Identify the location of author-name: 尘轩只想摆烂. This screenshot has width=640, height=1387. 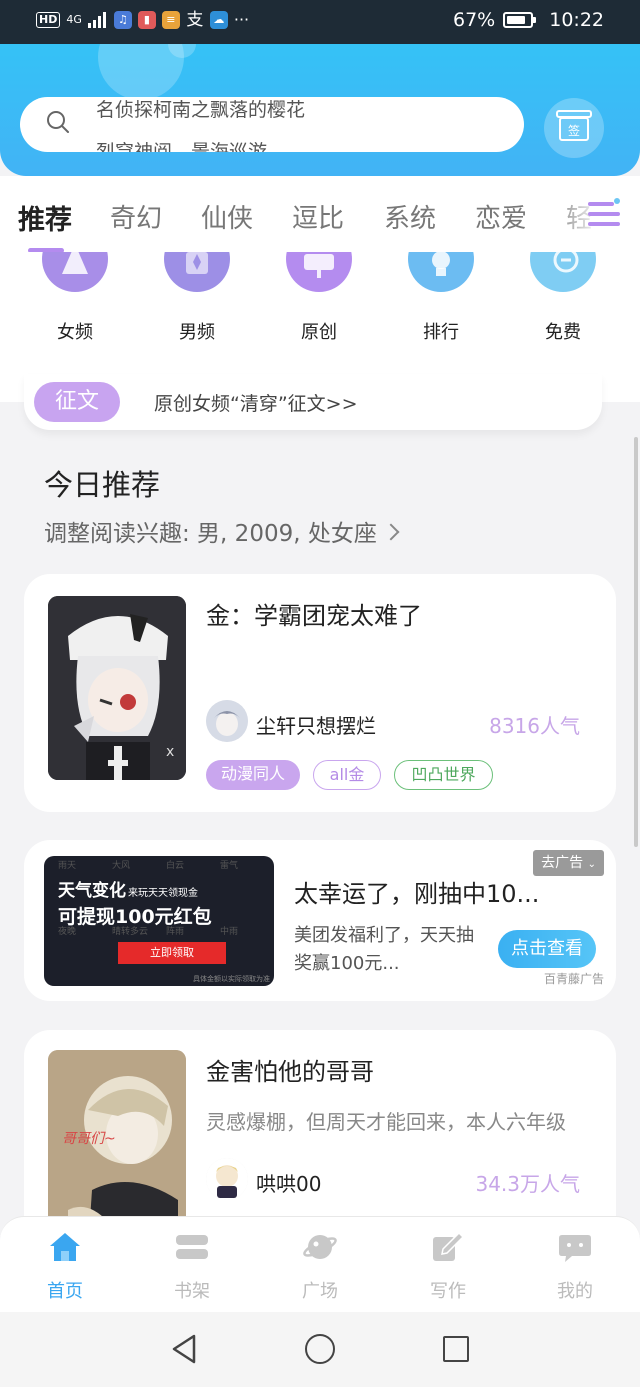
(316, 726).